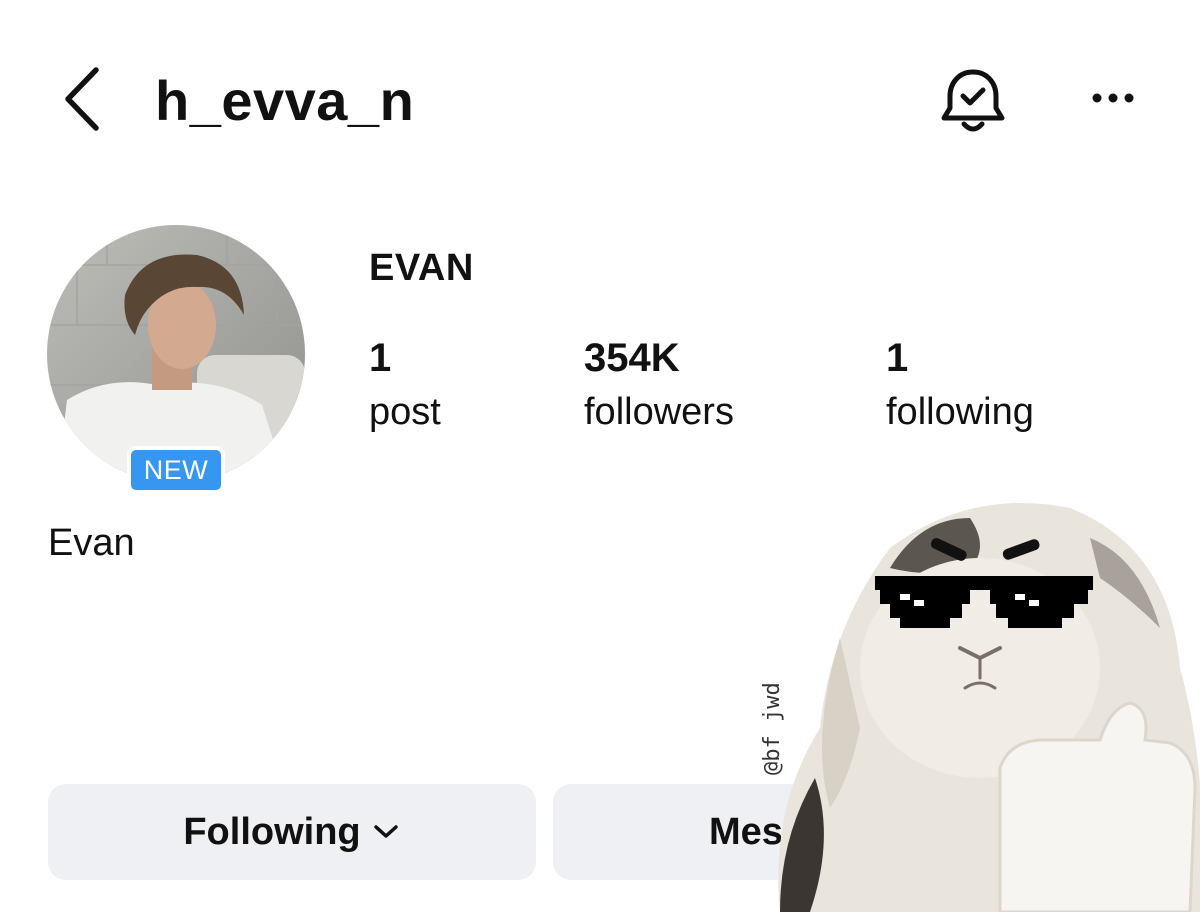 The height and width of the screenshot is (917, 1200). Describe the element at coordinates (176, 470) in the screenshot. I see `new-badge: NEW` at that location.